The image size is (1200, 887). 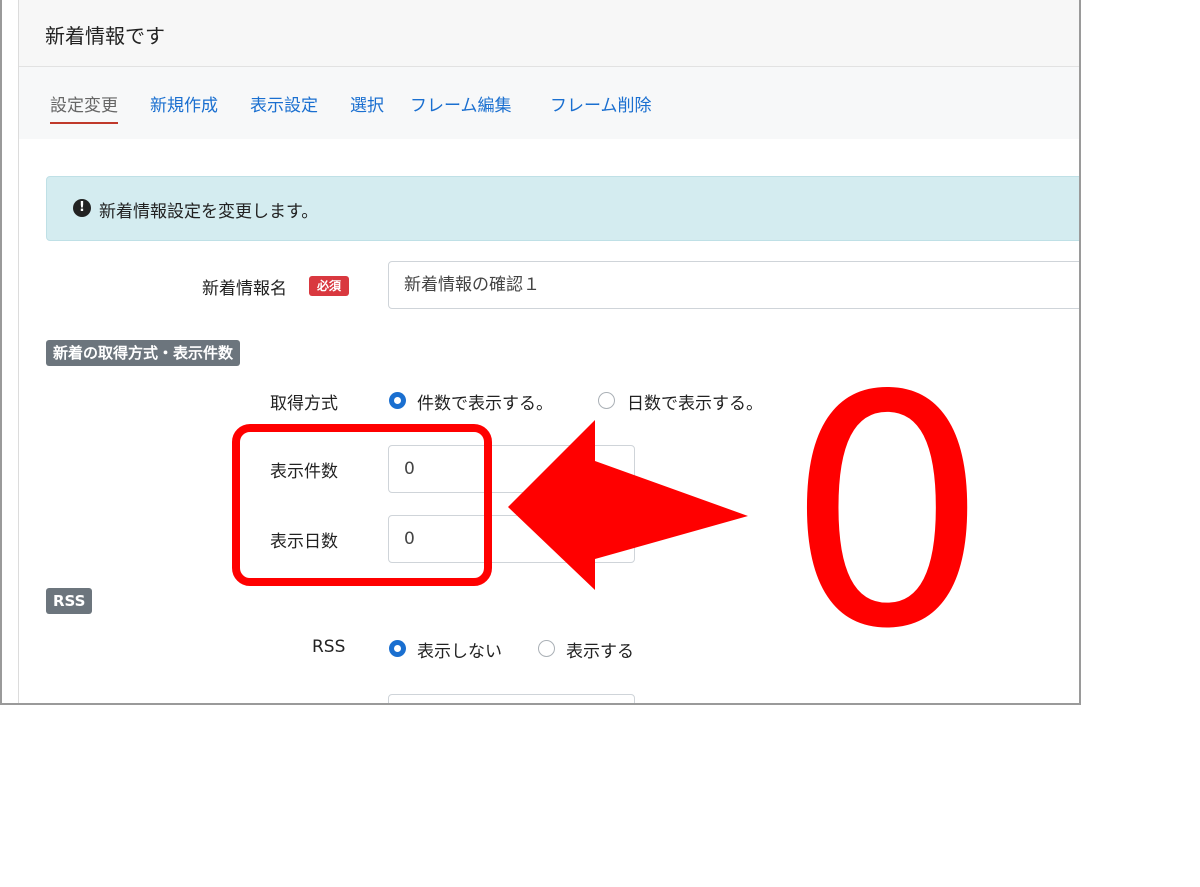 I want to click on arrow-annotation, so click(x=628, y=505).